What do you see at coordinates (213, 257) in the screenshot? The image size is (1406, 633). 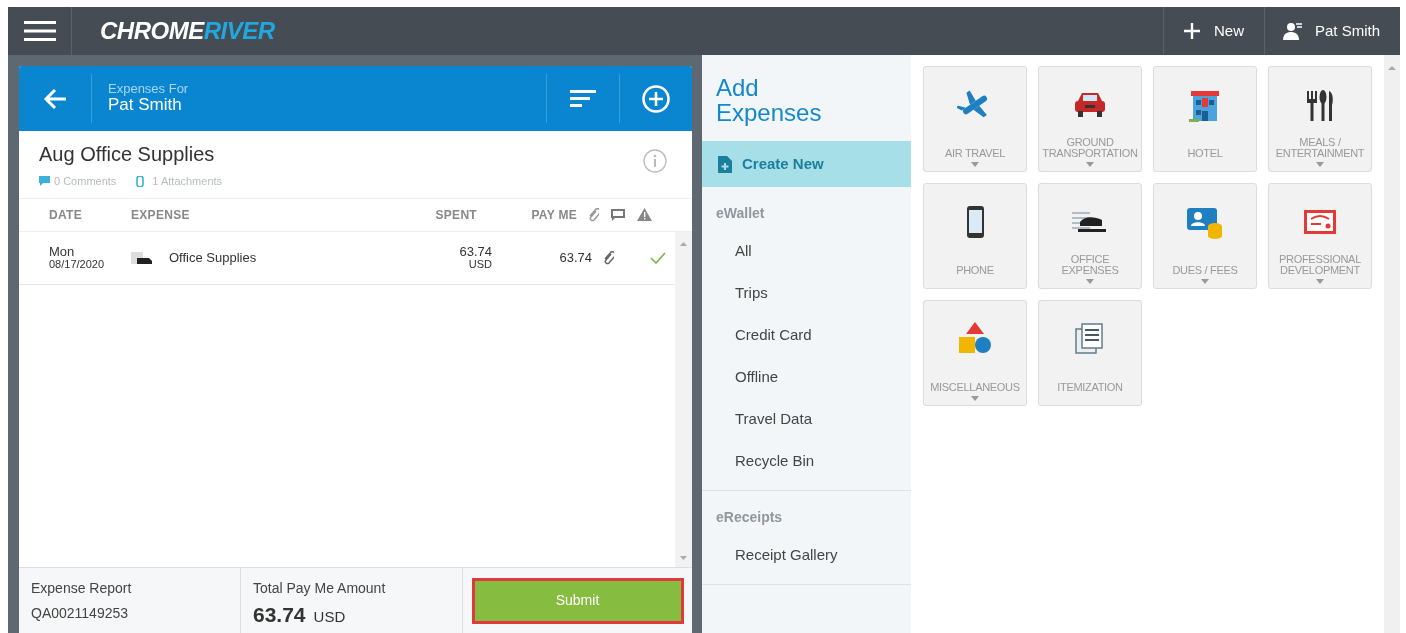 I see `expense-name: Office Supplies` at bounding box center [213, 257].